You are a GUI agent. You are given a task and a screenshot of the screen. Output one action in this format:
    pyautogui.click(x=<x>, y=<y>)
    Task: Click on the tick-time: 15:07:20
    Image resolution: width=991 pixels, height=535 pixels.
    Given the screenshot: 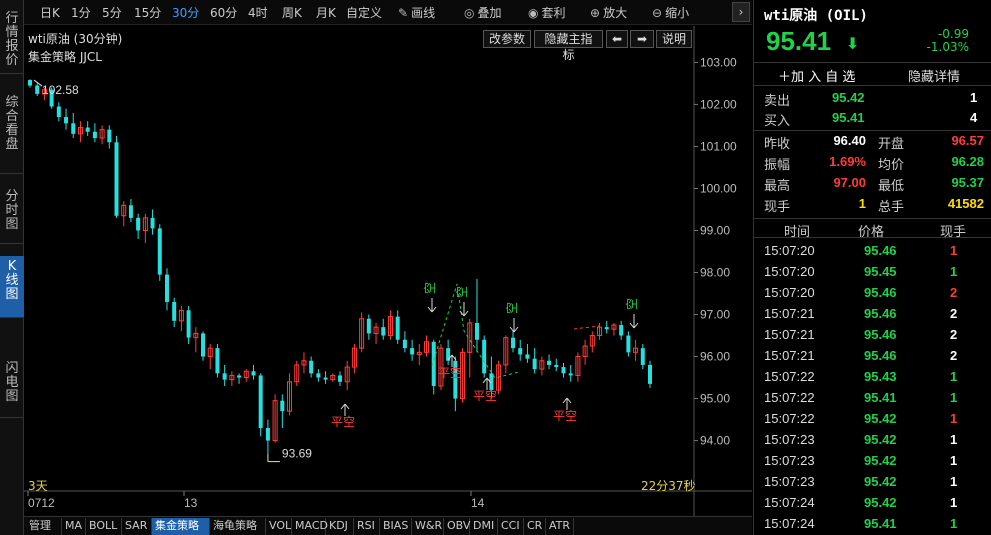 What is the action you would take?
    pyautogui.click(x=789, y=271)
    